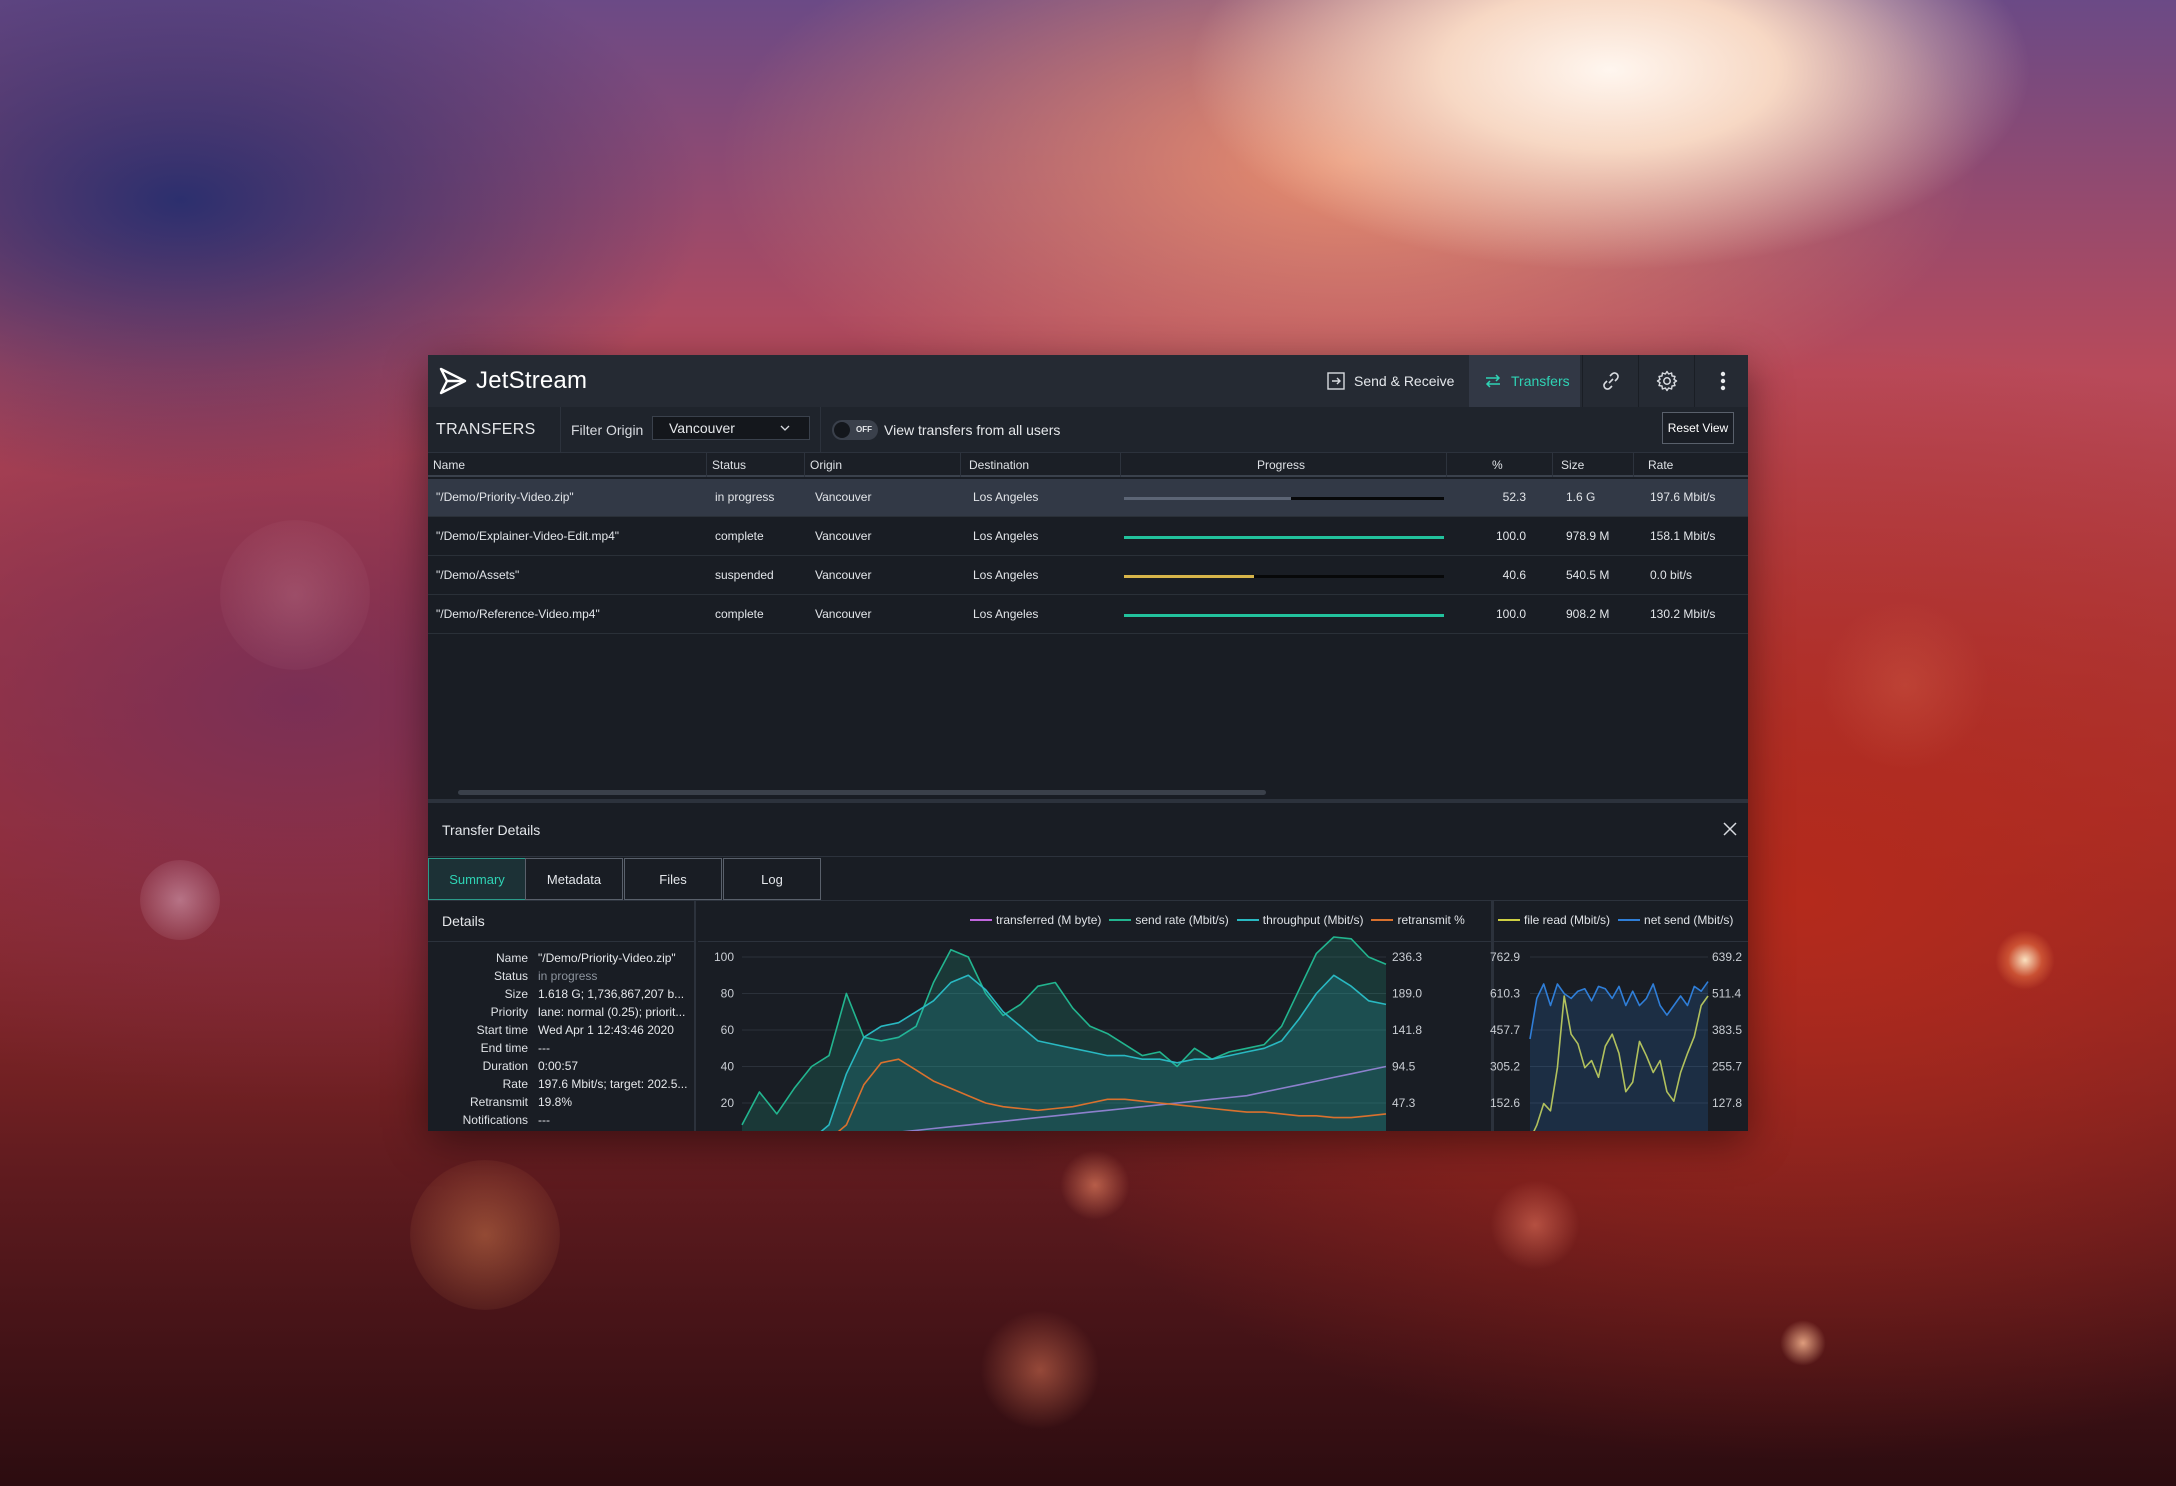 This screenshot has width=2176, height=1486. Describe the element at coordinates (1683, 536) in the screenshot. I see `cell-rate: 158.1 Mbit/s` at that location.